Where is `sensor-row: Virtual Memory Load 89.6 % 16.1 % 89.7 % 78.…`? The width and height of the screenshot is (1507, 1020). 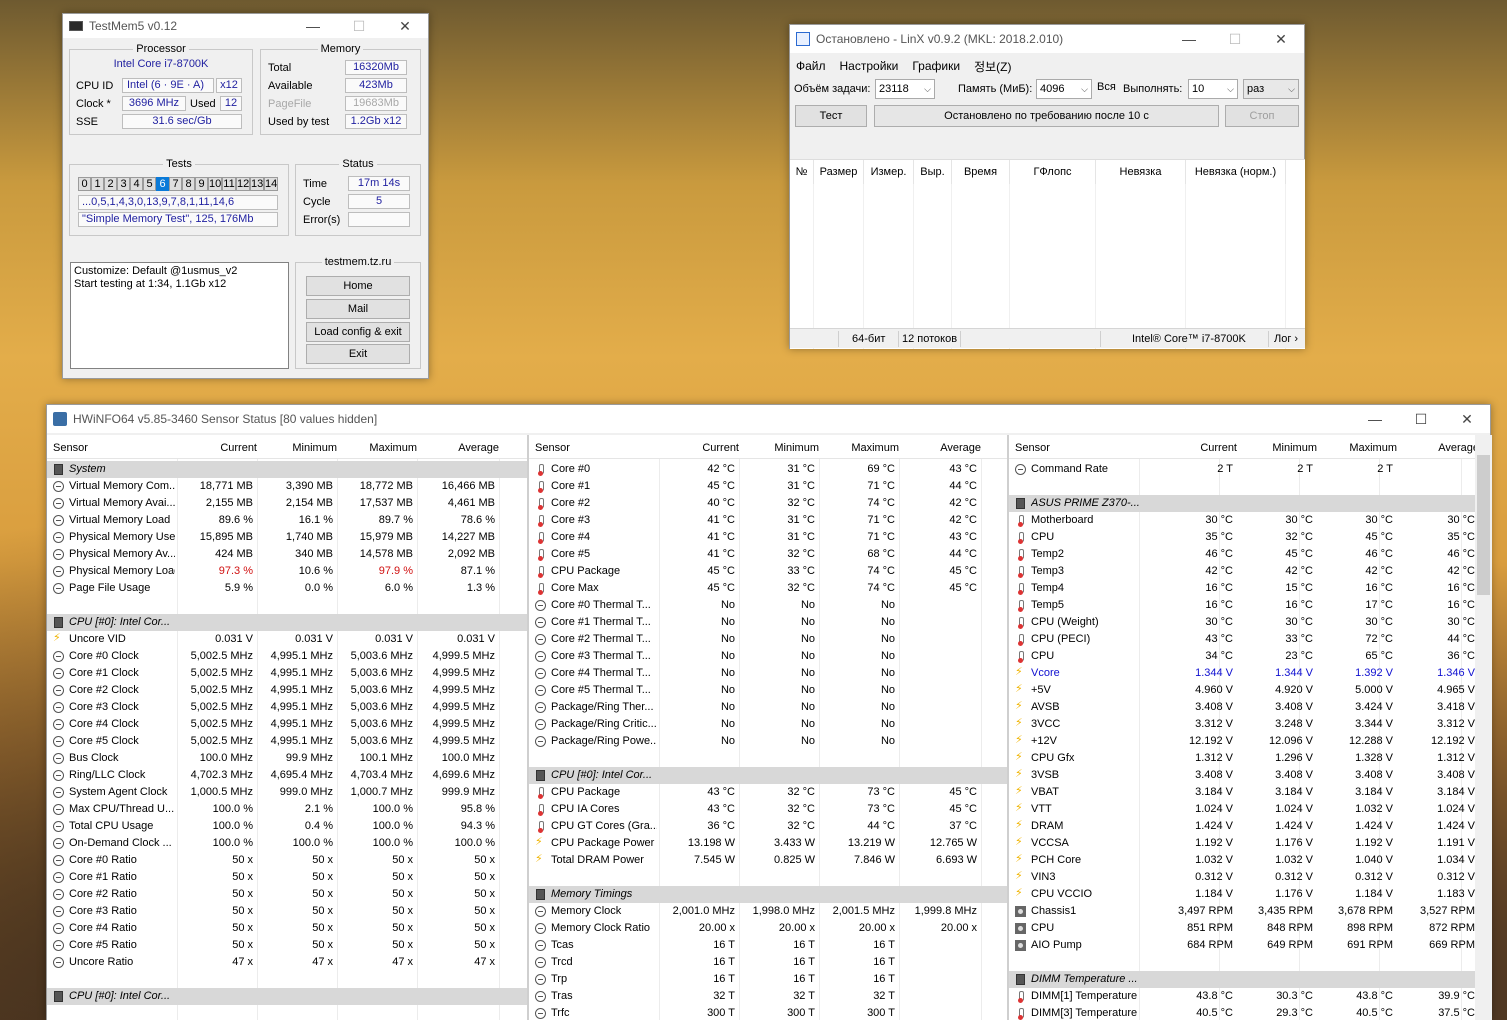
sensor-row: Virtual Memory Load 89.6 % 16.1 % 89.7 % 78.… is located at coordinates (287, 520).